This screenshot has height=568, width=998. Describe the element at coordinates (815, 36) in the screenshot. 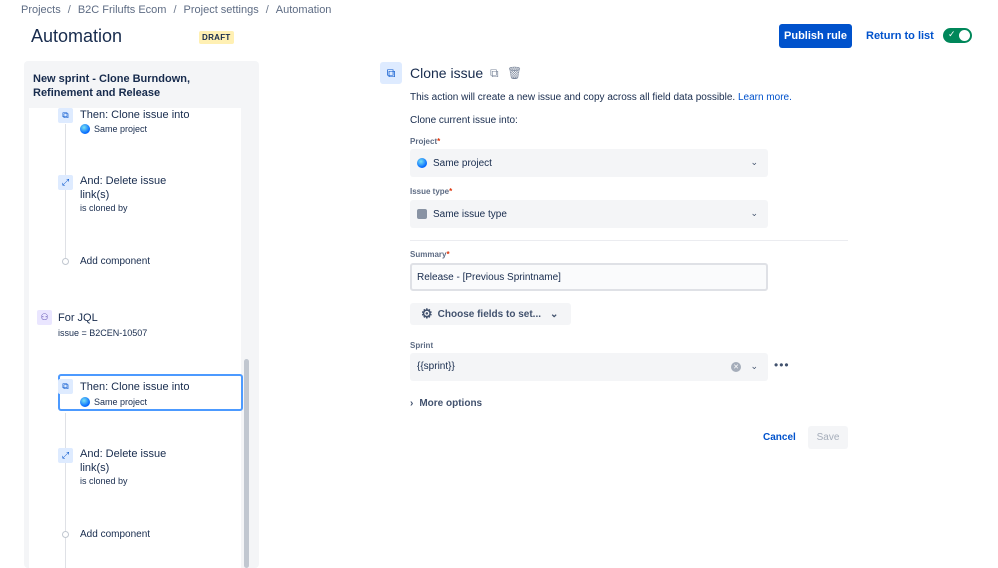

I see `publish-rule-button: Publish rule` at that location.